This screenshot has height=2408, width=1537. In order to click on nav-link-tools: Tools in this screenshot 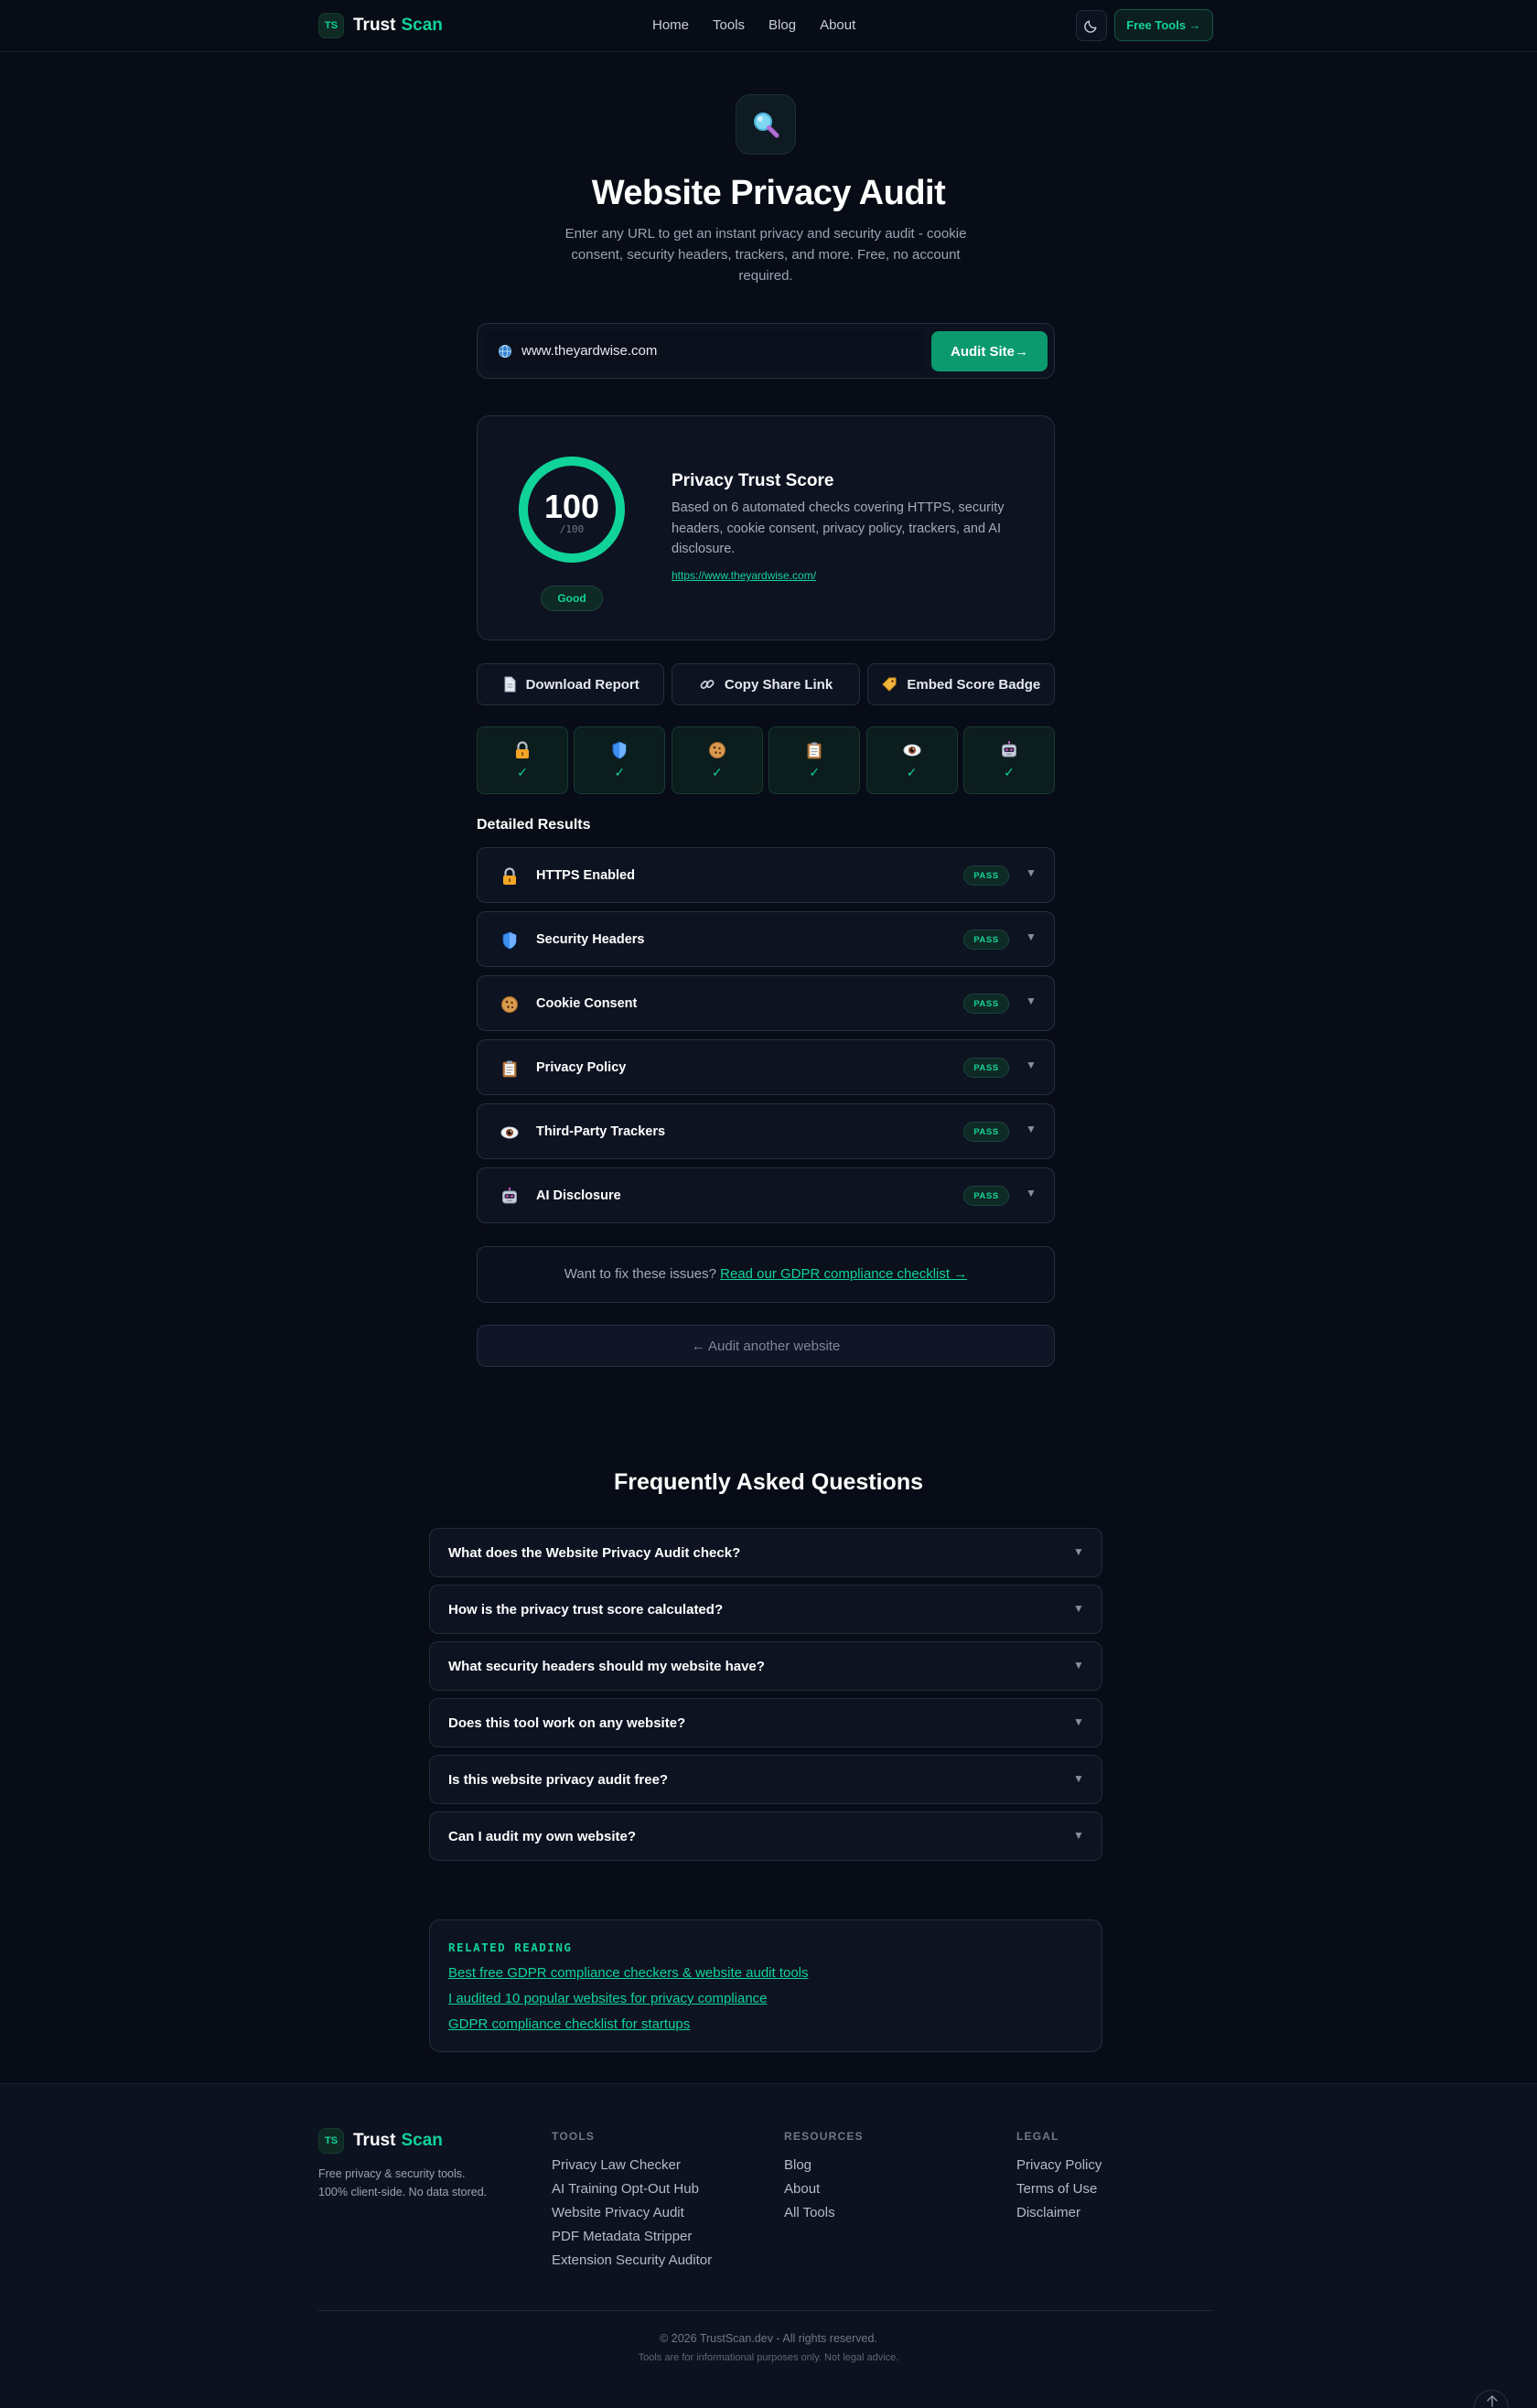, I will do `click(729, 25)`.